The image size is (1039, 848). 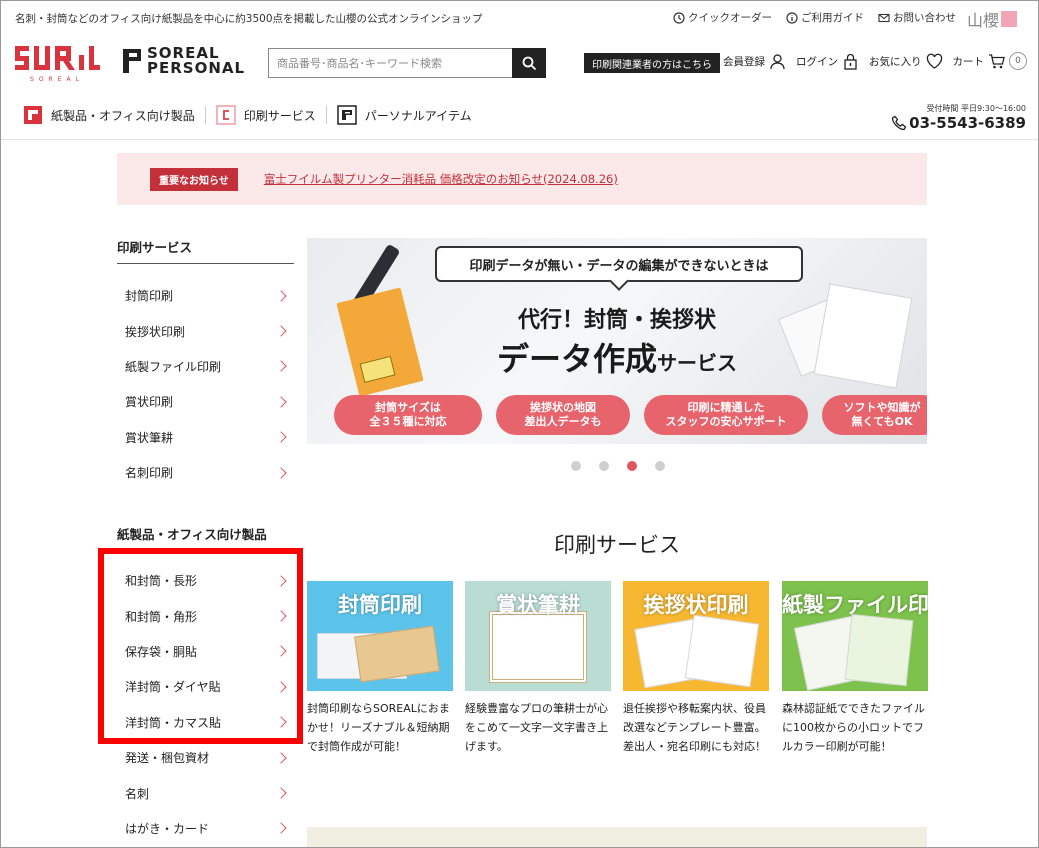 I want to click on account-links: 会員登録 ログイン お気に入り カート 0, so click(x=875, y=61).